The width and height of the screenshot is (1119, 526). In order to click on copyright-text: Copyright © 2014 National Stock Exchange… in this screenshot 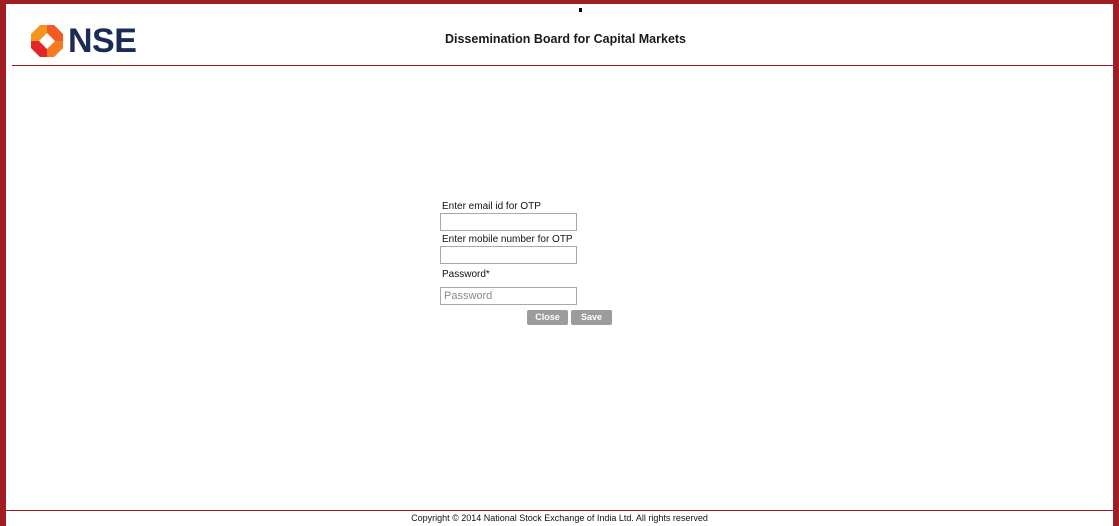, I will do `click(559, 518)`.